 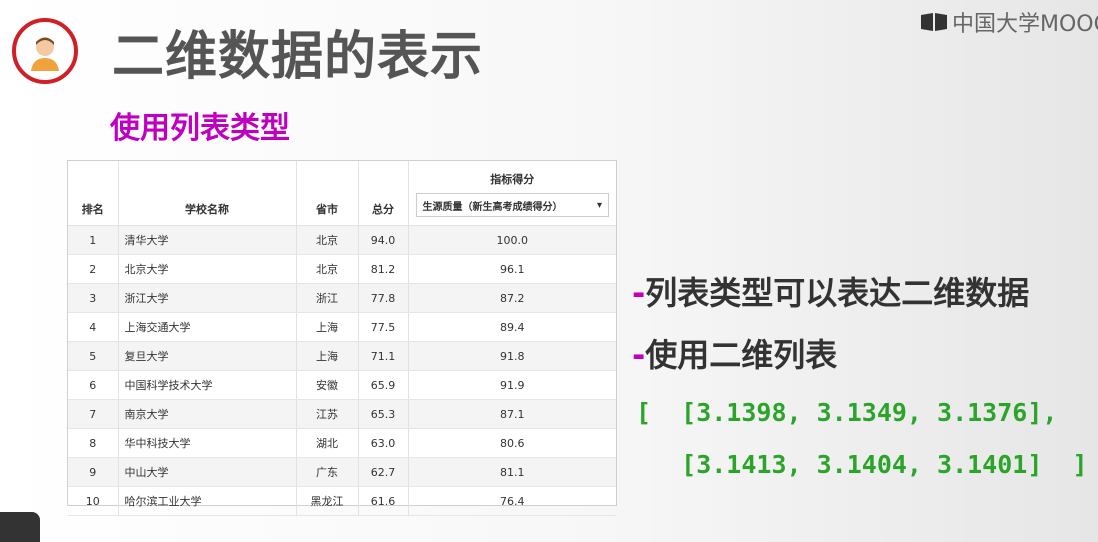 I want to click on page-title: 二维数据的表示, so click(x=298, y=57).